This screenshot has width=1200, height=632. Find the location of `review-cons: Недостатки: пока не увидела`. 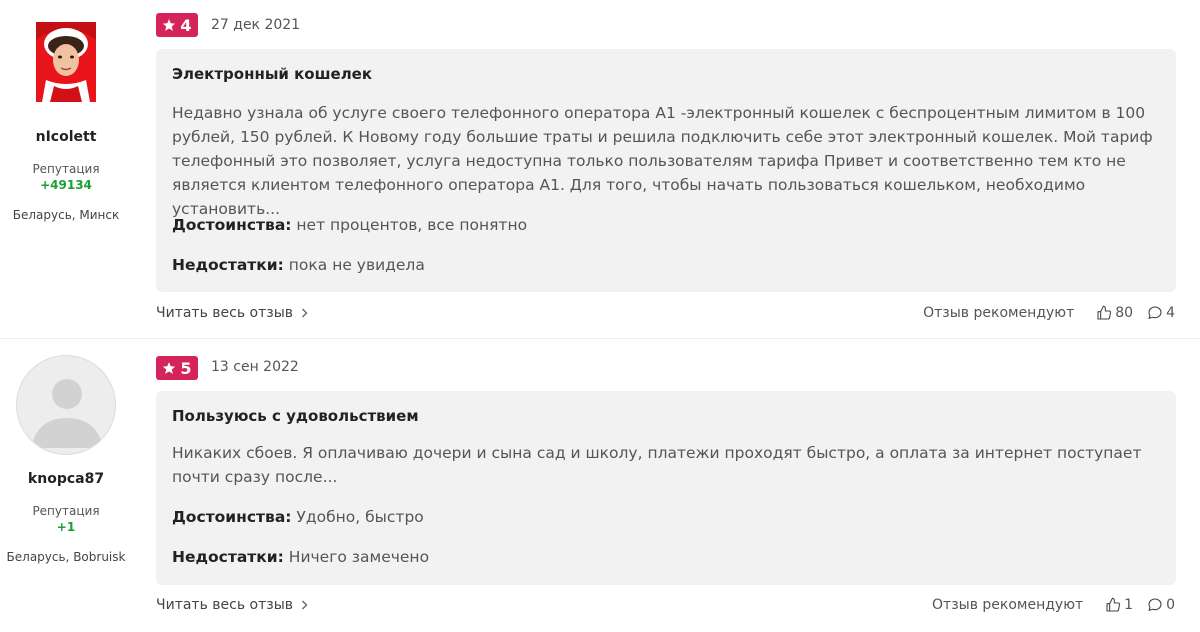

review-cons: Недостатки: пока не увидела is located at coordinates (298, 265).